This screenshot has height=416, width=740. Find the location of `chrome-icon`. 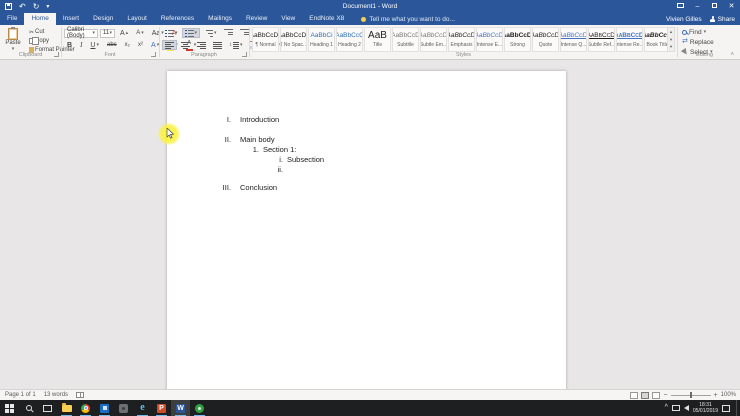

chrome-icon is located at coordinates (85, 408).